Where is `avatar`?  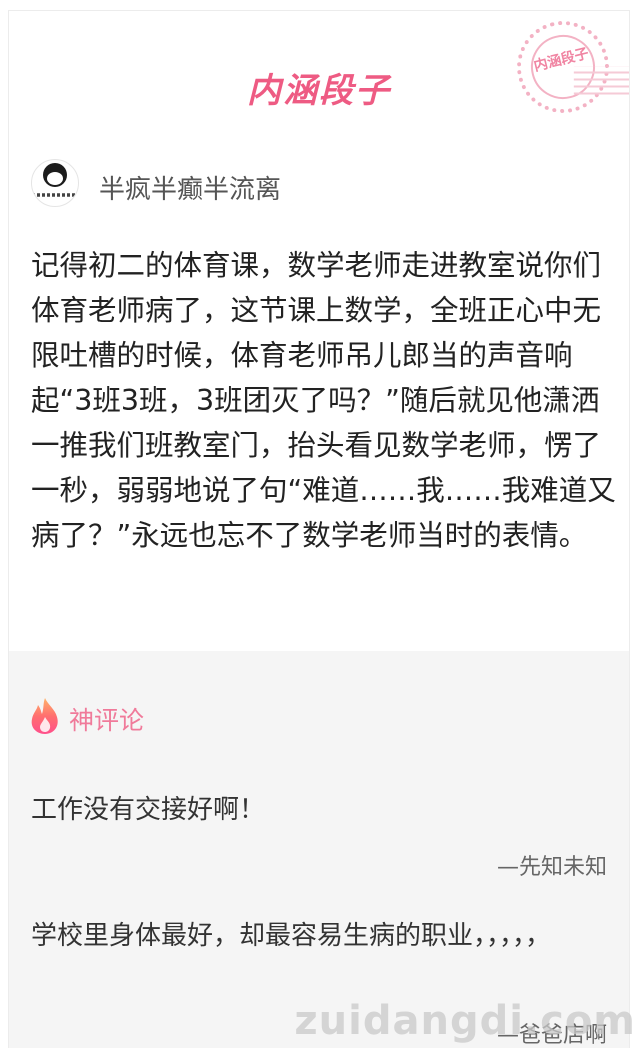 avatar is located at coordinates (55, 183).